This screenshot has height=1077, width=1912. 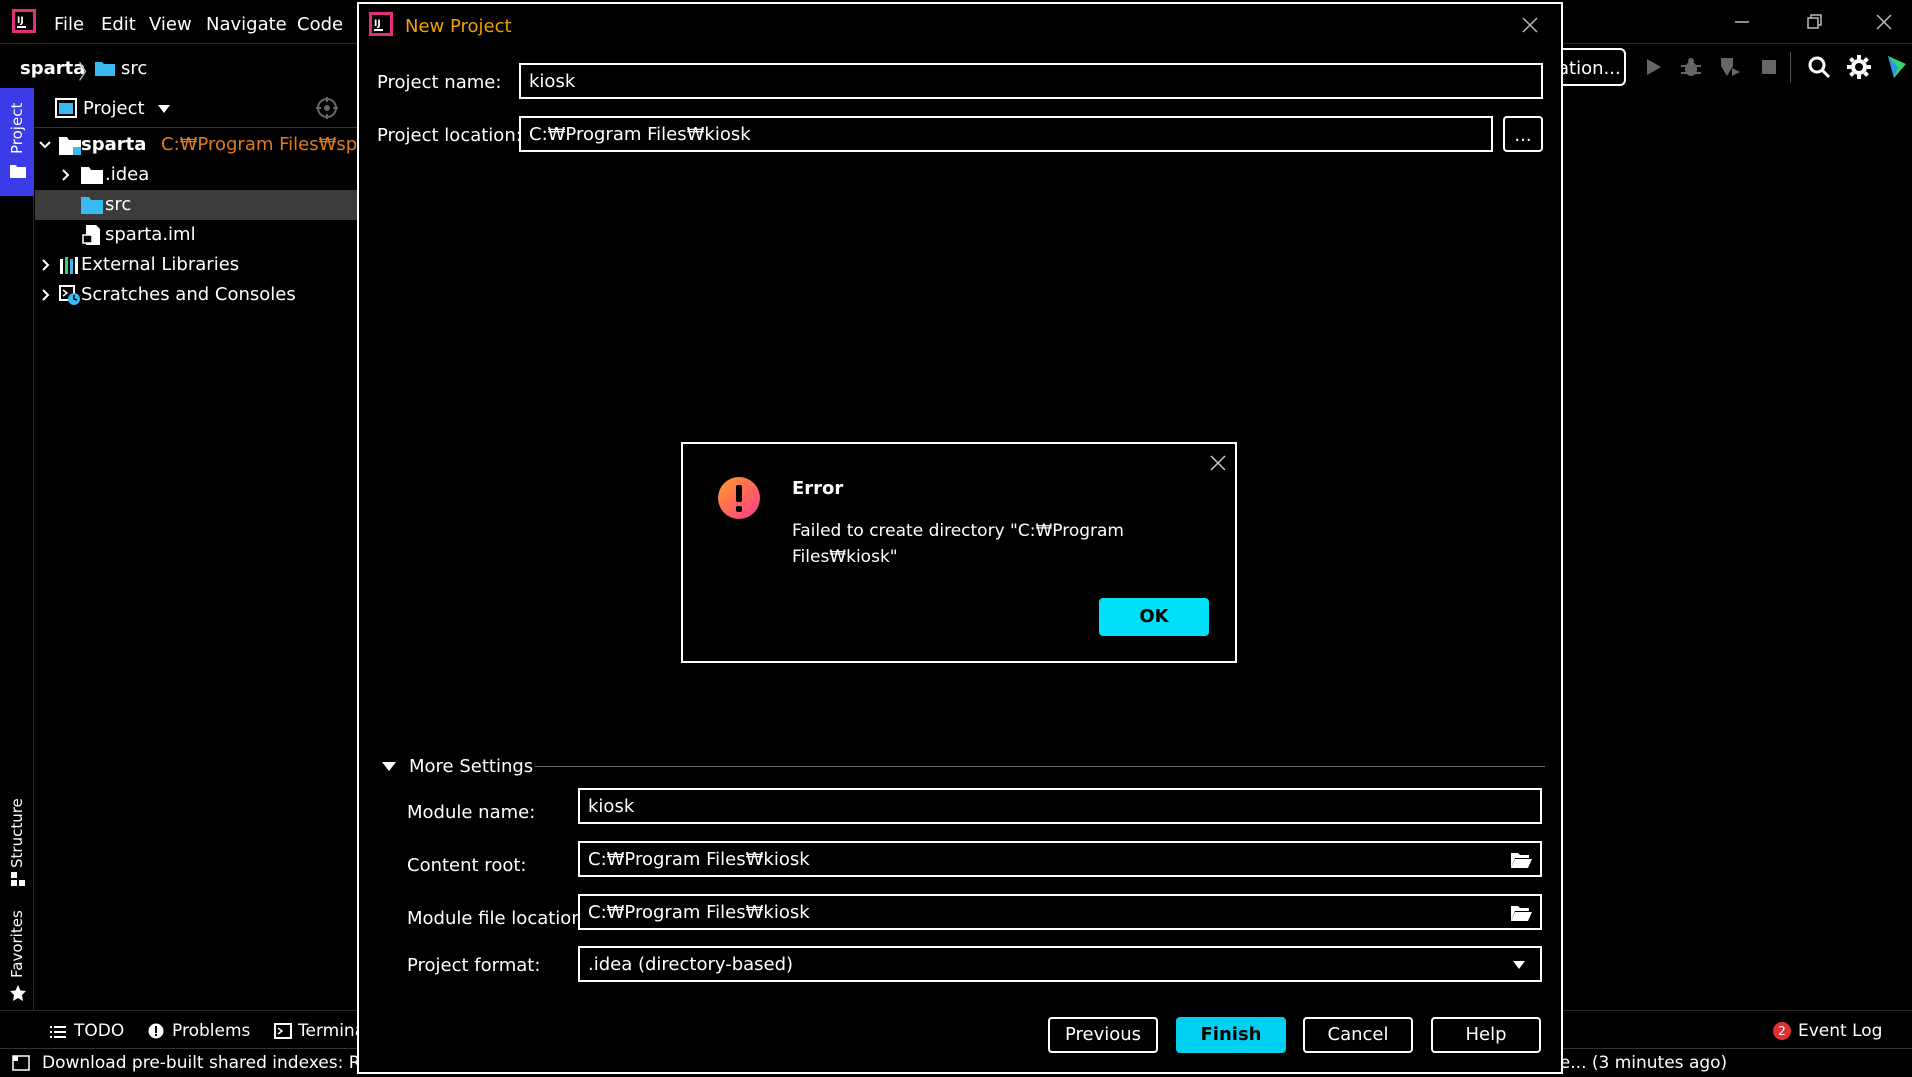 What do you see at coordinates (196, 175) in the screenshot?
I see `tree-item-idea: .idea` at bounding box center [196, 175].